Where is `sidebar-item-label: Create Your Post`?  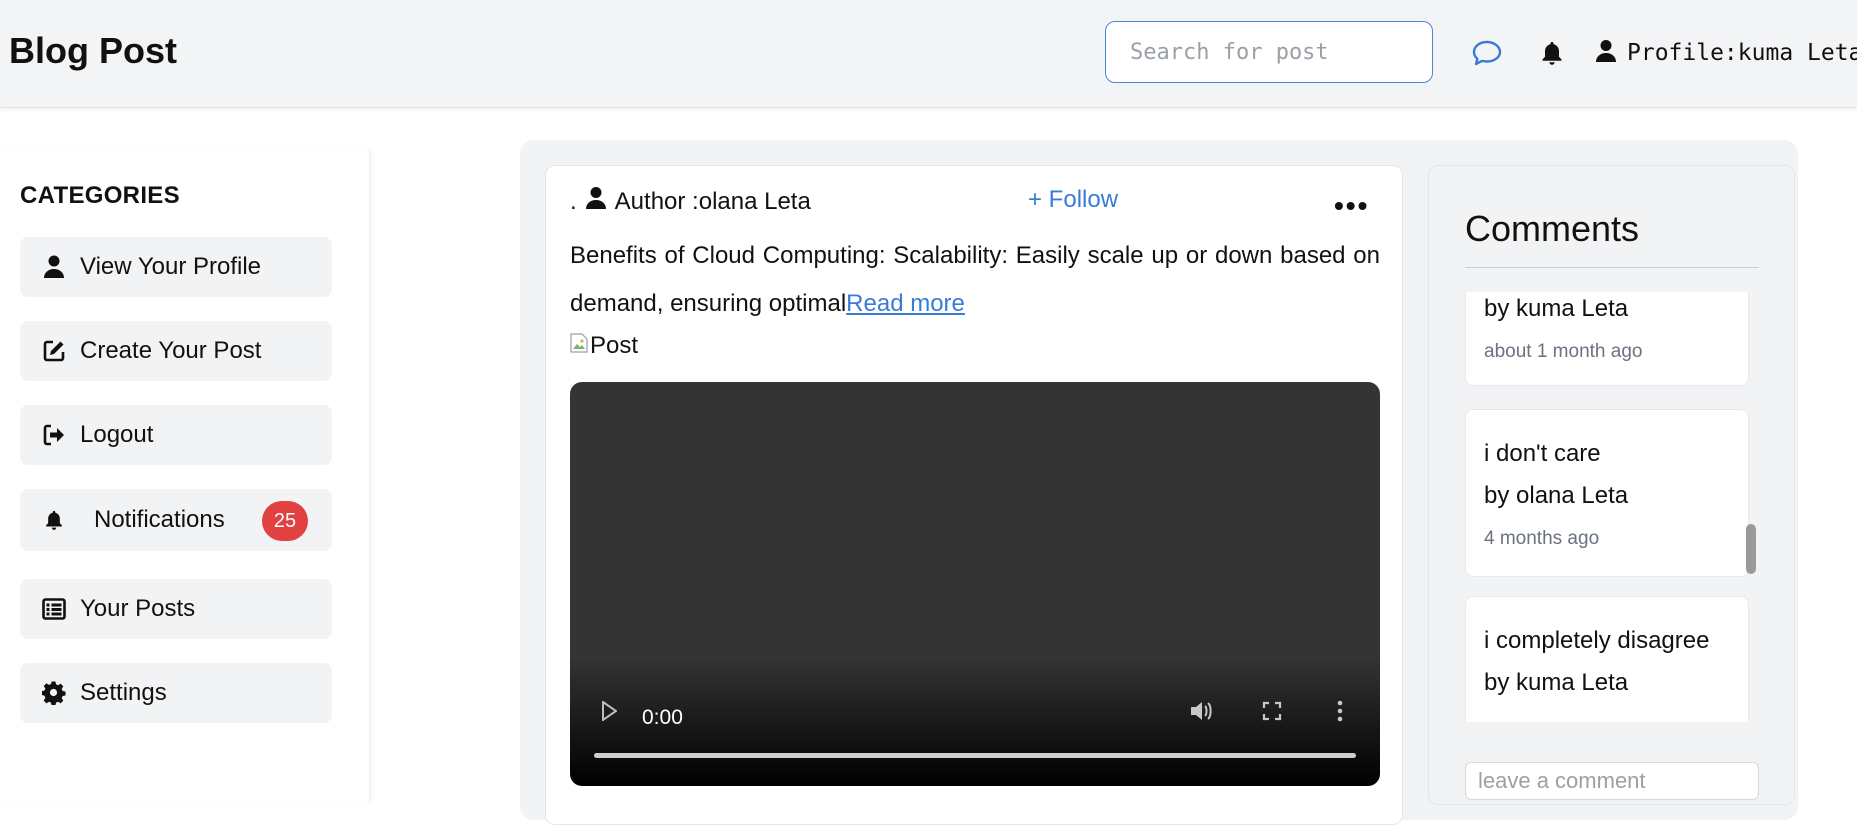
sidebar-item-label: Create Your Post is located at coordinates (171, 350).